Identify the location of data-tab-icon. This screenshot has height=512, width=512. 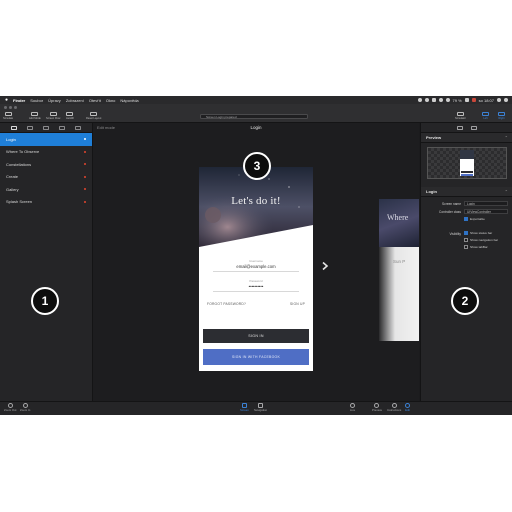
(78, 127).